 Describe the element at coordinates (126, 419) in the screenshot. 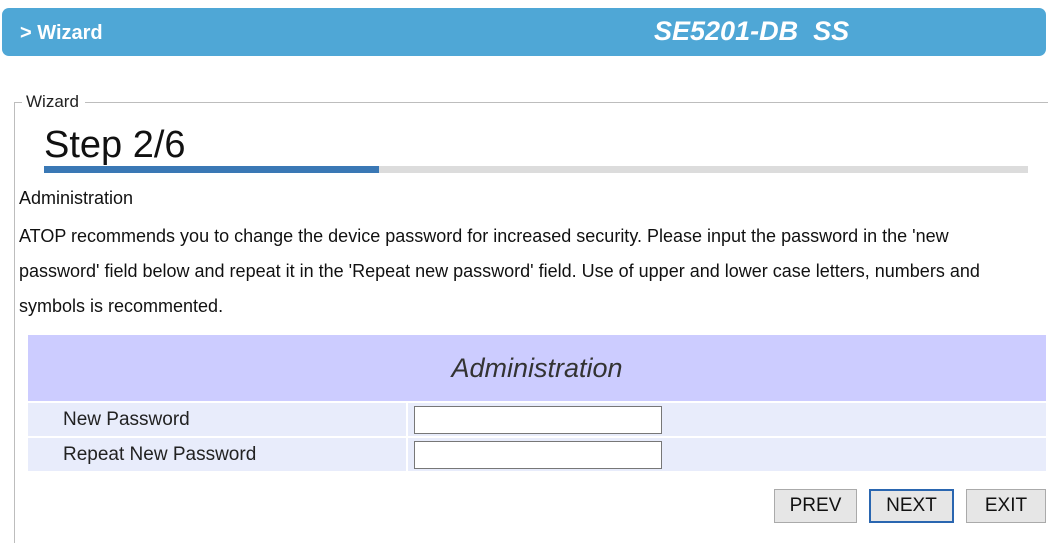

I see `new-password-label: New Password` at that location.